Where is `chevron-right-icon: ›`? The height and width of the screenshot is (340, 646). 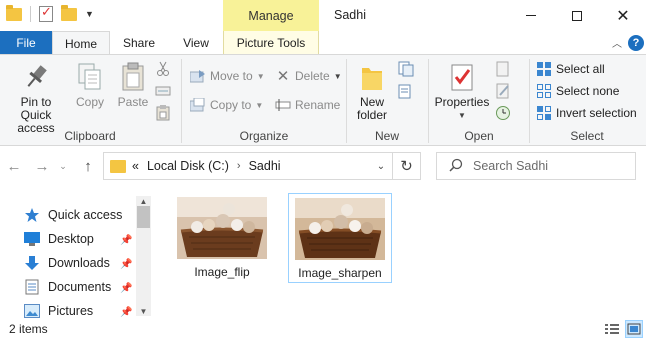
chevron-right-icon: › is located at coordinates (239, 166).